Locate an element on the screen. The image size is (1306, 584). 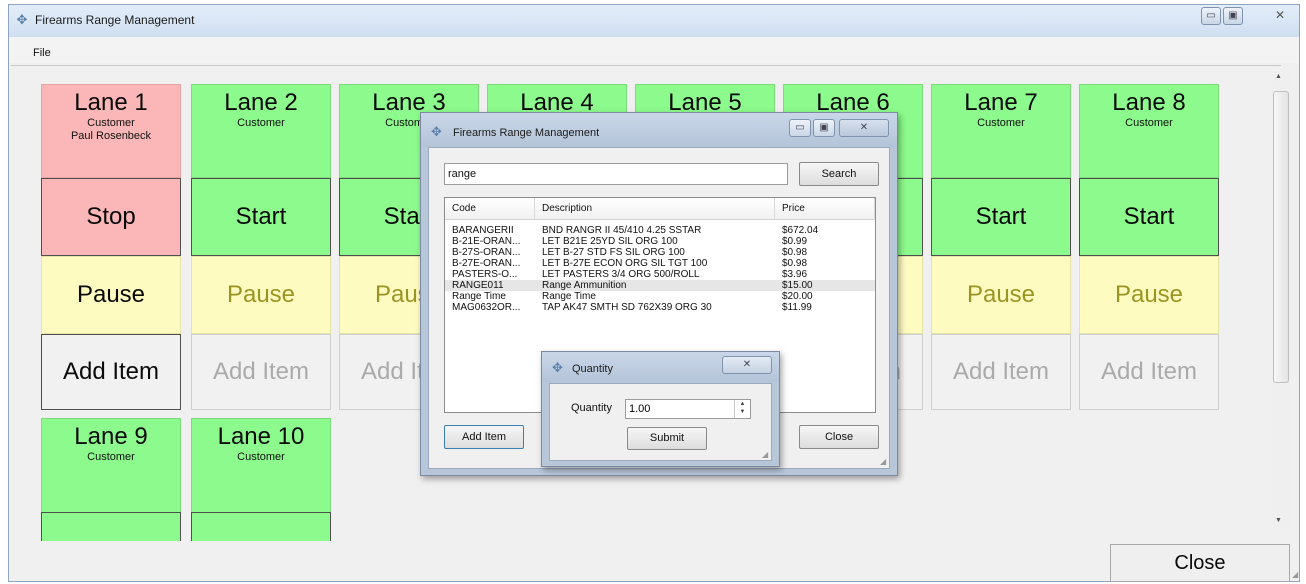
dialog-close-x-button: ✕ is located at coordinates (864, 128).